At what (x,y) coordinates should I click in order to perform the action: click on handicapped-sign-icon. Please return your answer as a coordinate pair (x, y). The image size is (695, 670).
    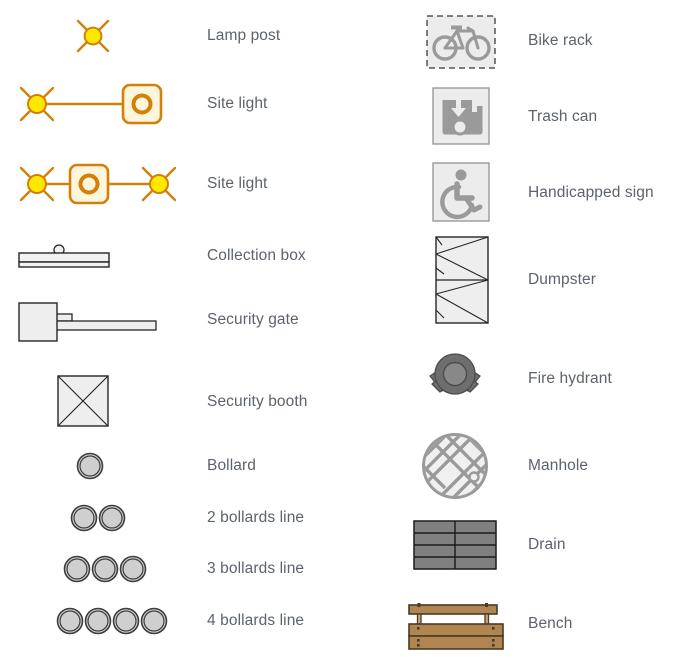
    Looking at the image, I should click on (455, 193).